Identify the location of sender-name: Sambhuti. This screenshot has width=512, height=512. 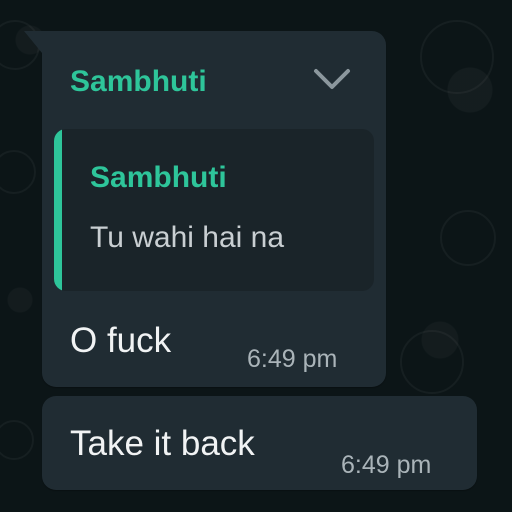
(138, 81).